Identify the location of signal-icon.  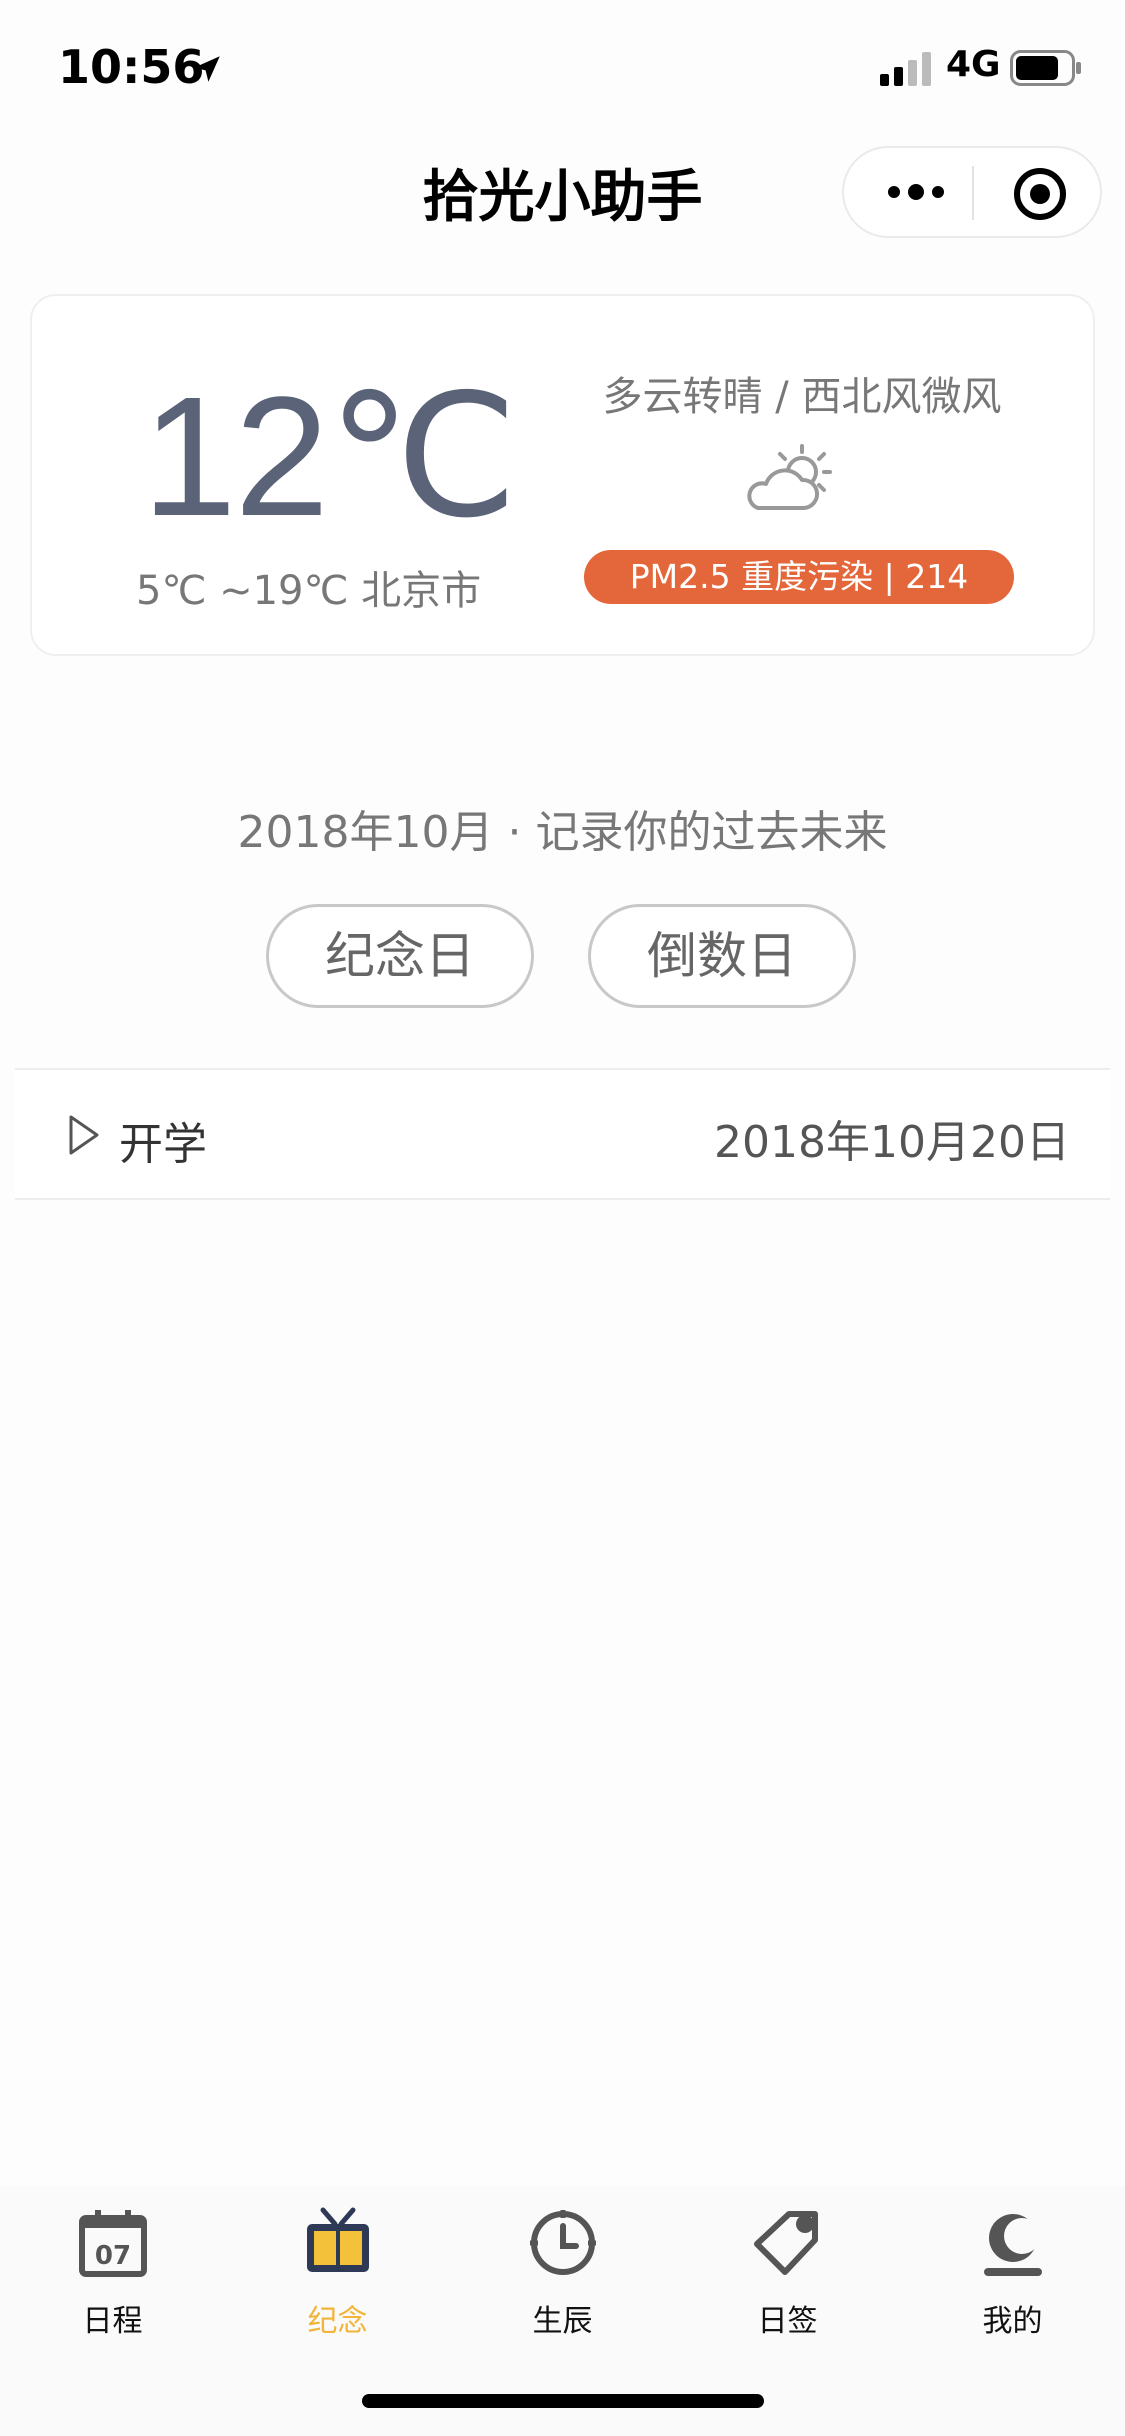
(905, 69).